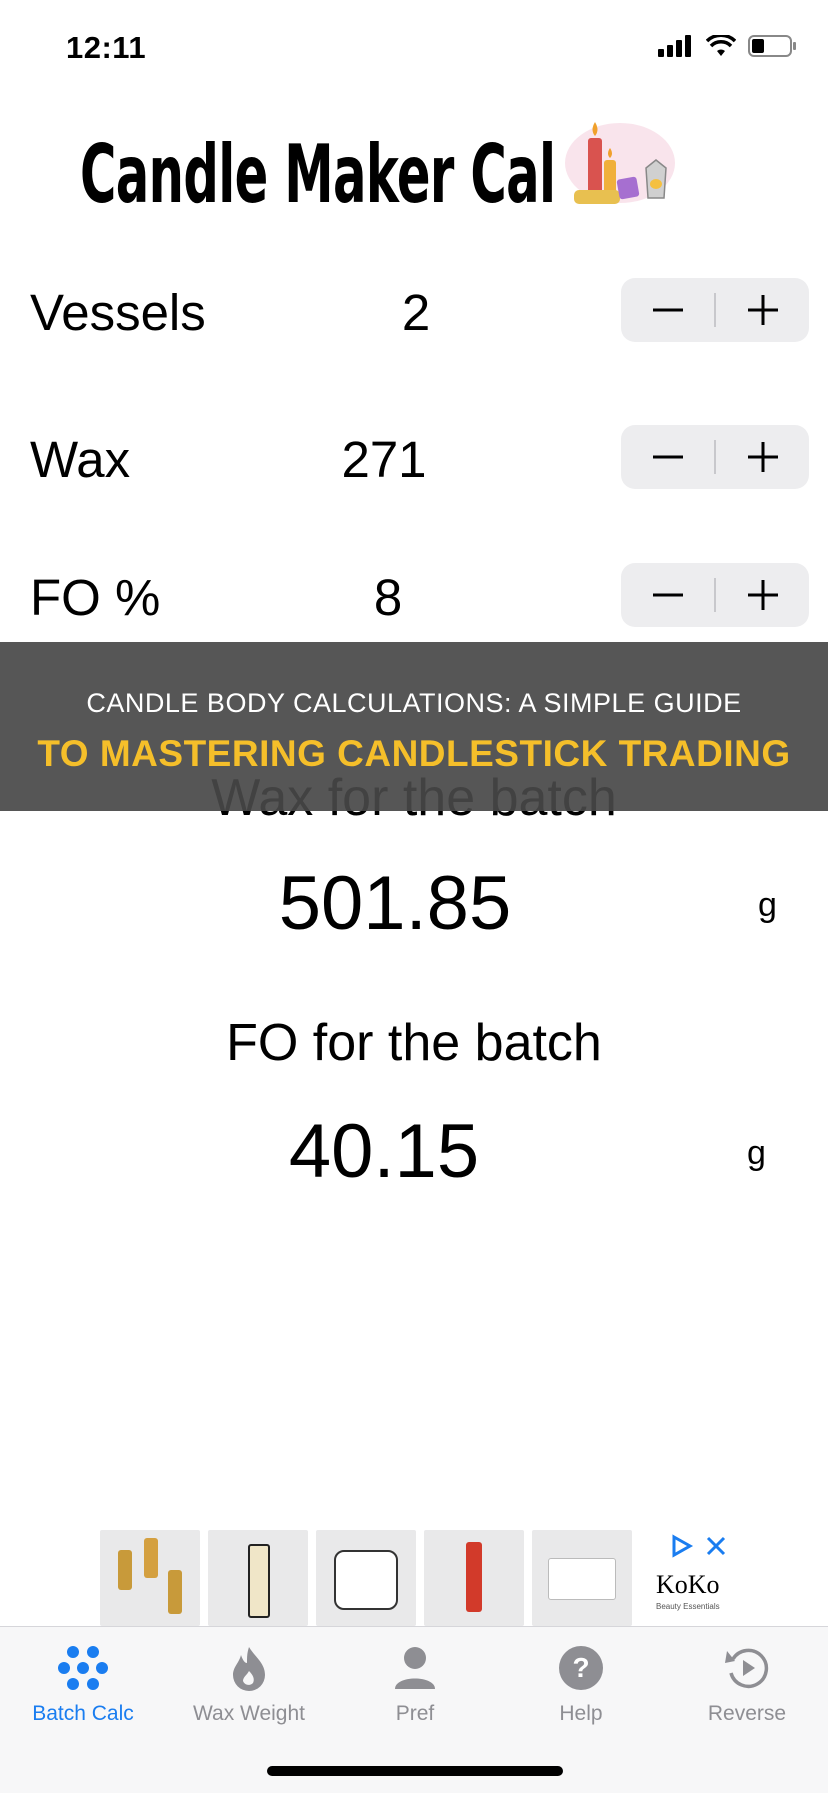 The width and height of the screenshot is (828, 1793). I want to click on tab-pref: Pref, so click(415, 1685).